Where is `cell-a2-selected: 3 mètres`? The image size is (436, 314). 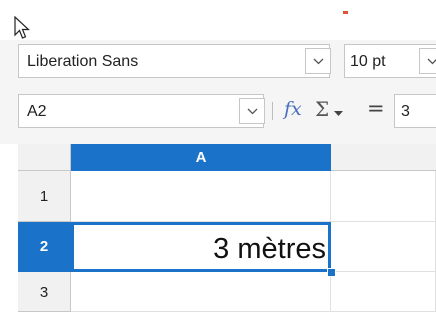
cell-a2-selected: 3 mètres is located at coordinates (201, 247).